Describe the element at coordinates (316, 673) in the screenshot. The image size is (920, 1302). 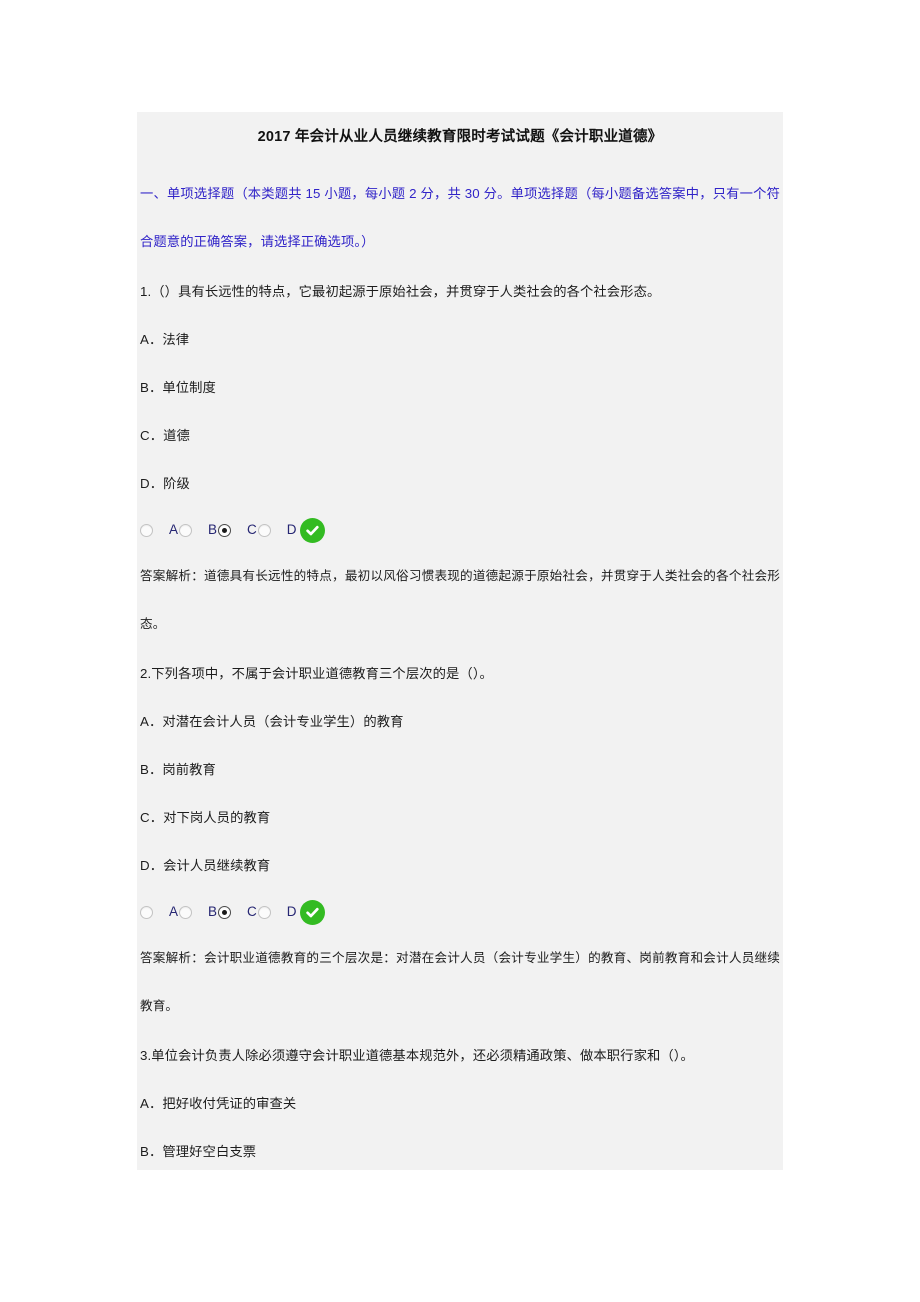
I see `question-stem: 2.下列各项中，不属于会计职业道德教育三个层次的是（）。` at that location.